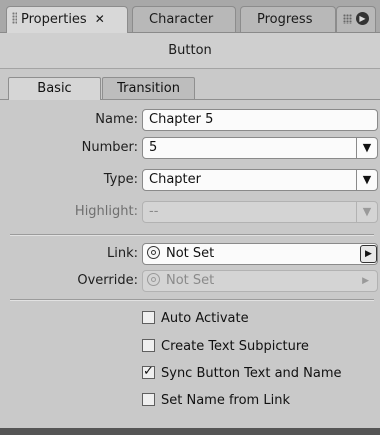 The image size is (380, 435). What do you see at coordinates (190, 51) in the screenshot?
I see `panel-title: Button` at bounding box center [190, 51].